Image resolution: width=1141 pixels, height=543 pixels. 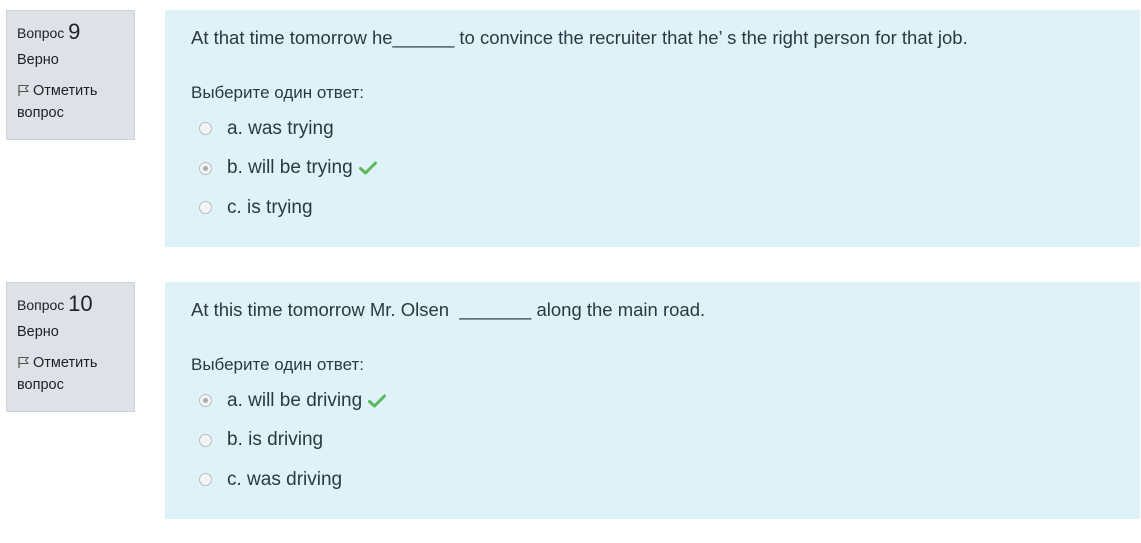 I want to click on answer-label: c. is trying, so click(x=270, y=207).